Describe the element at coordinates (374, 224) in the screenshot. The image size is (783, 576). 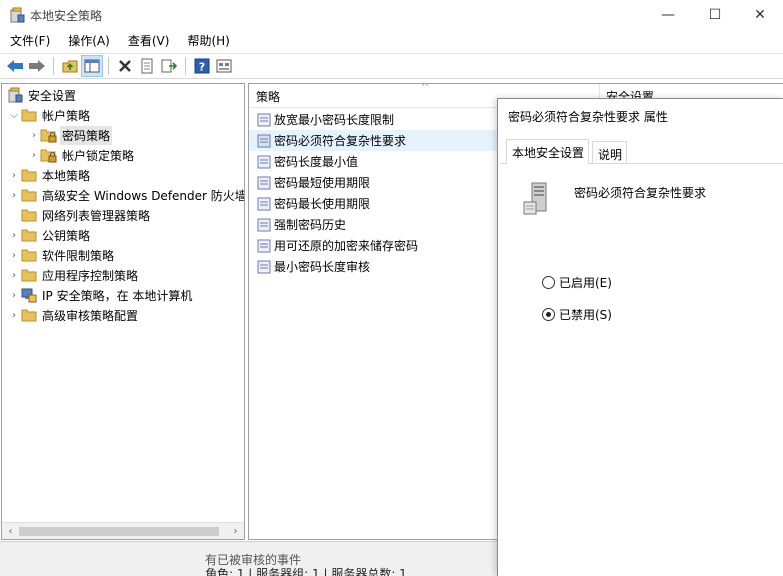
I see `list-item: 强制密码历史` at that location.